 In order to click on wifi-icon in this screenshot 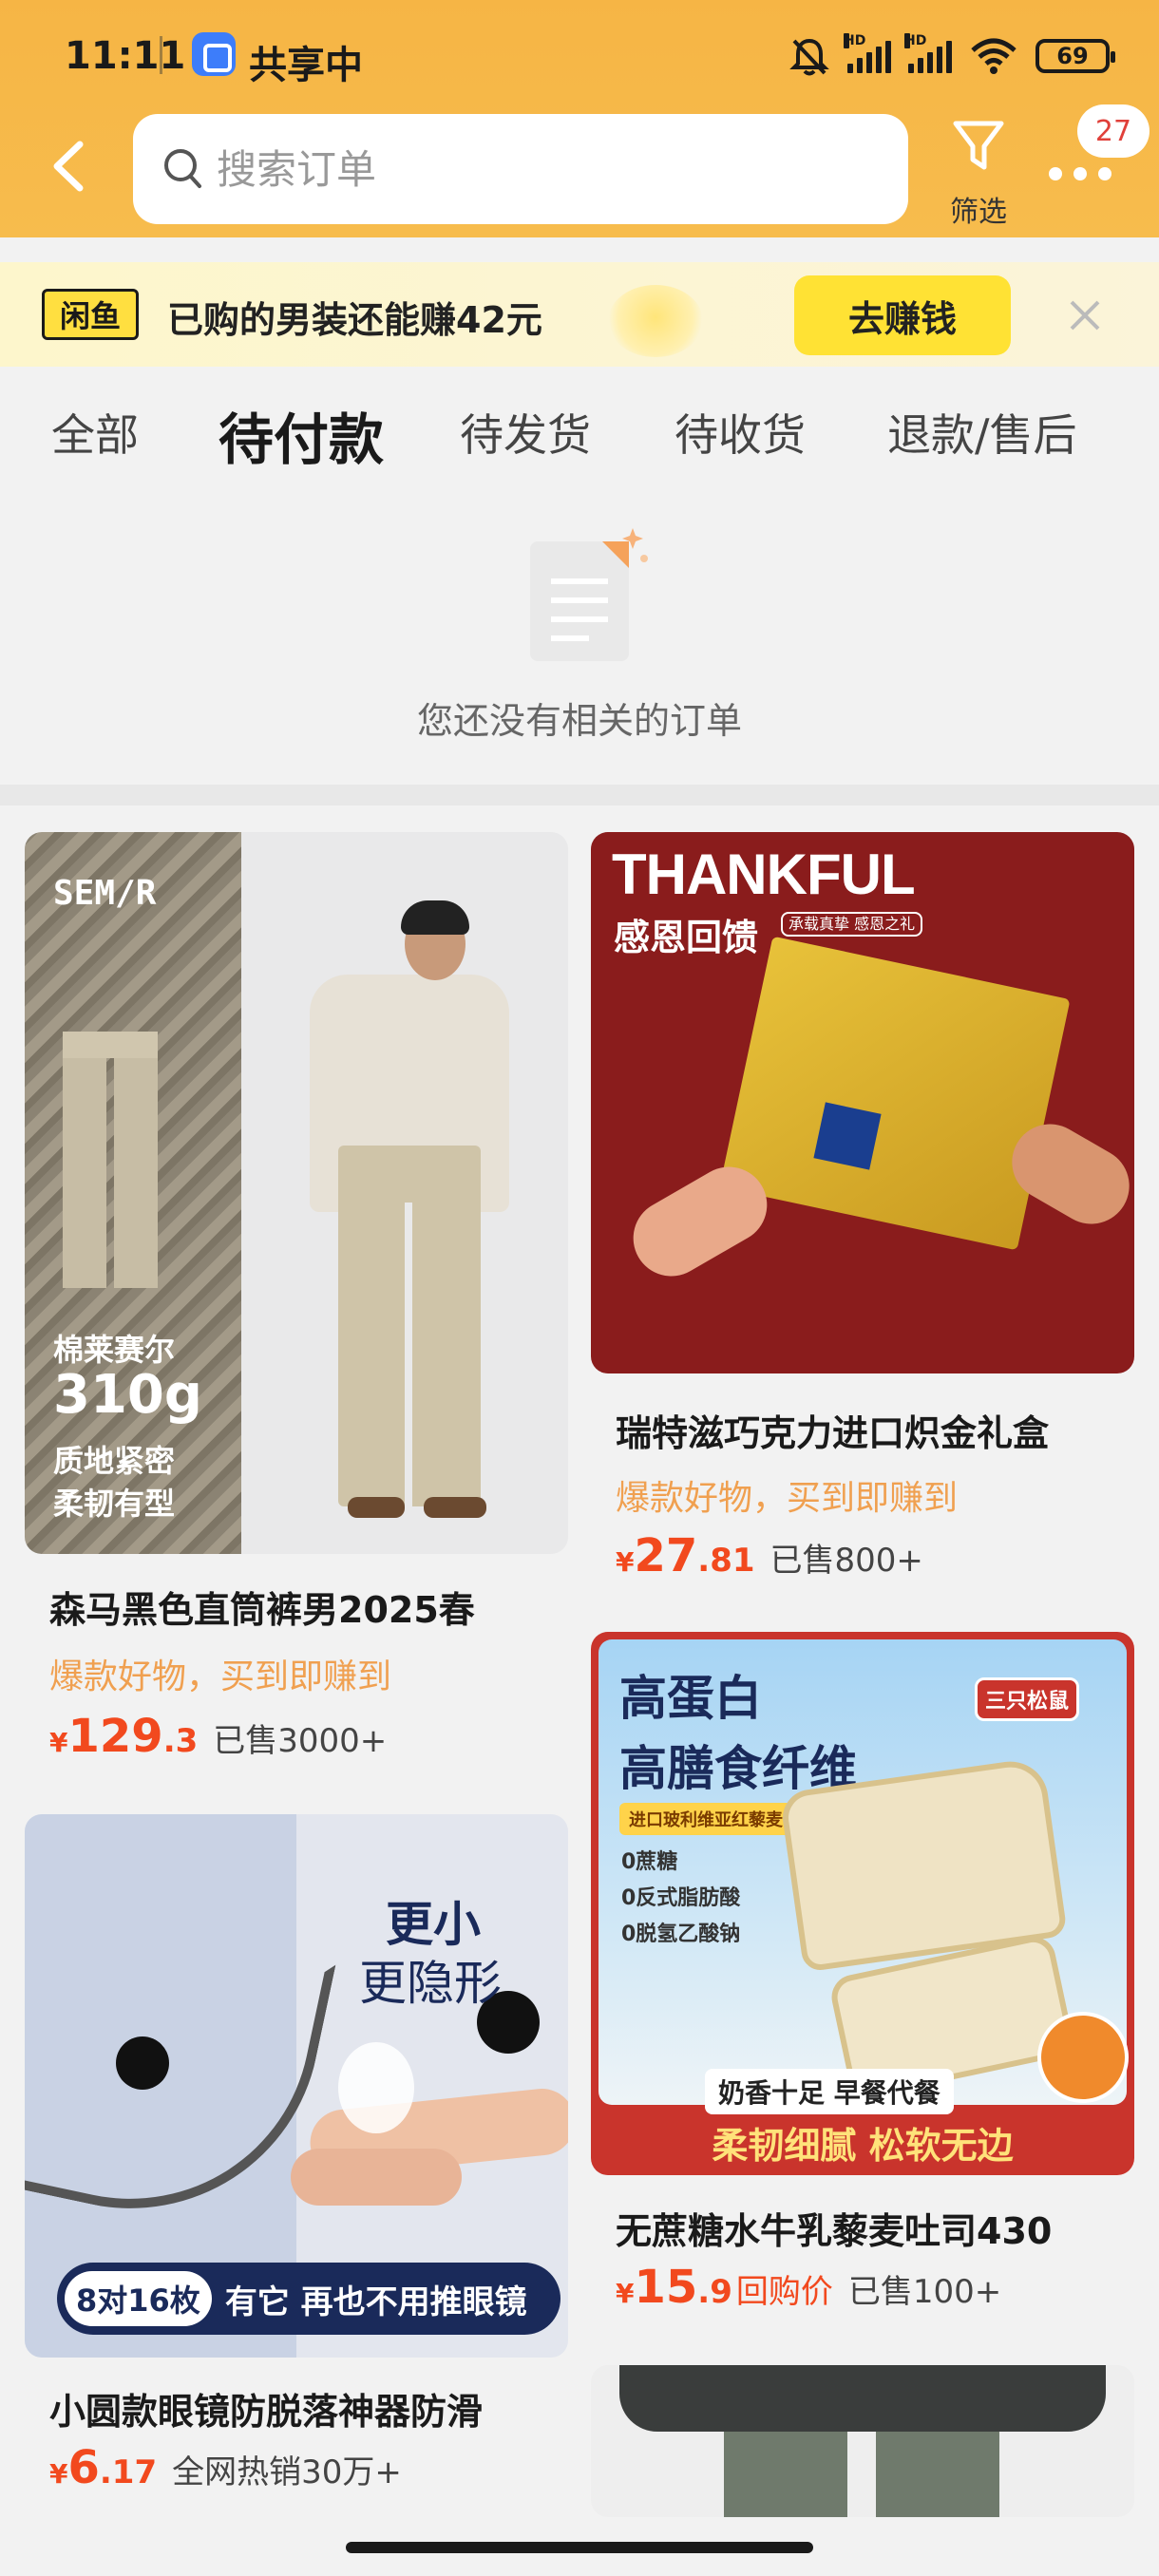, I will do `click(993, 56)`.